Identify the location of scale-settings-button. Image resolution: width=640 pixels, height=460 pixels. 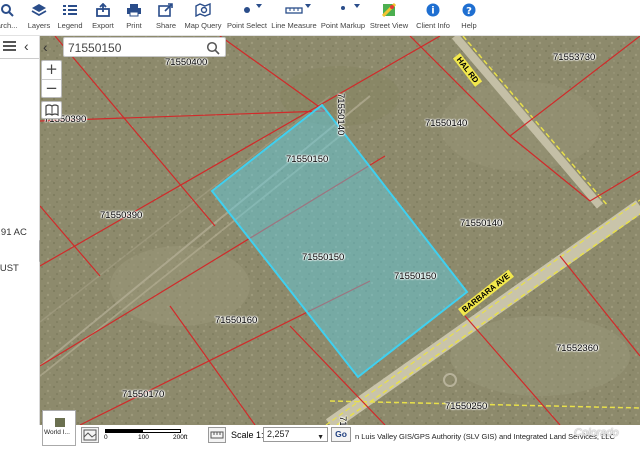
(217, 435).